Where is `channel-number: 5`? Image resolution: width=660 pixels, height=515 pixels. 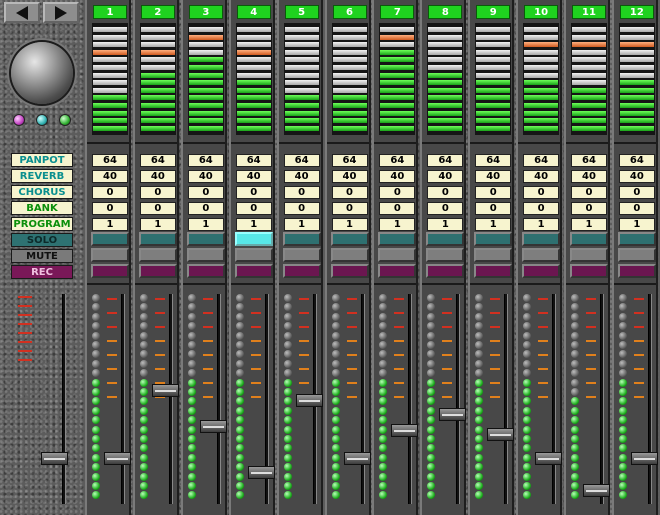 channel-number: 5 is located at coordinates (301, 12).